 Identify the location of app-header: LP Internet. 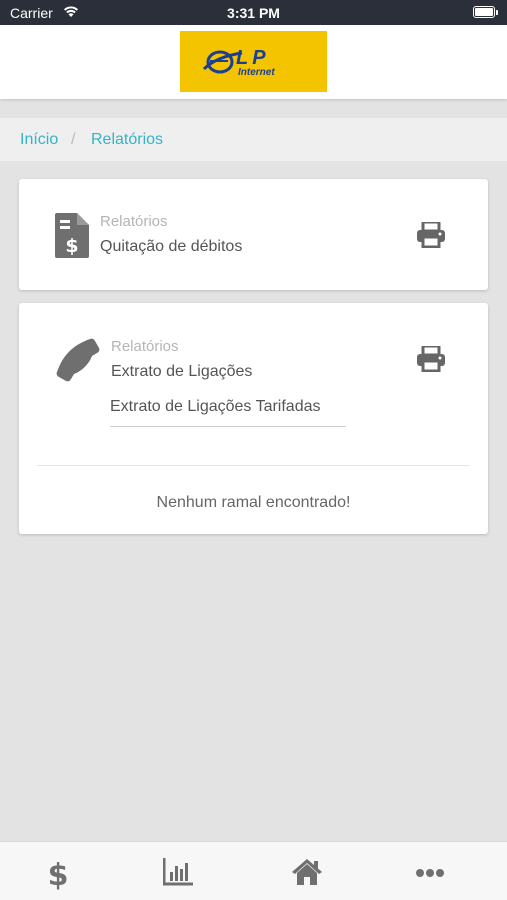
(253, 62).